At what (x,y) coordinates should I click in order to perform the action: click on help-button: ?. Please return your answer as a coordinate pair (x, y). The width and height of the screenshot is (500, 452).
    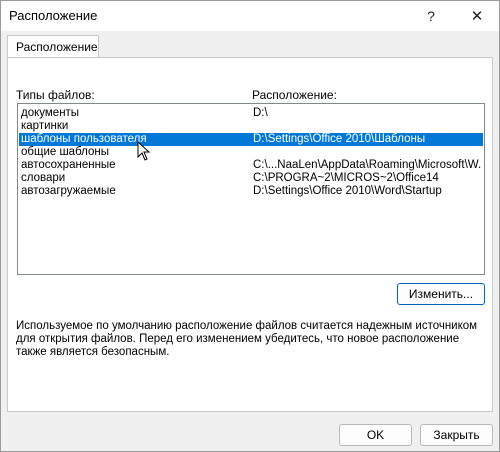
    Looking at the image, I should click on (431, 16).